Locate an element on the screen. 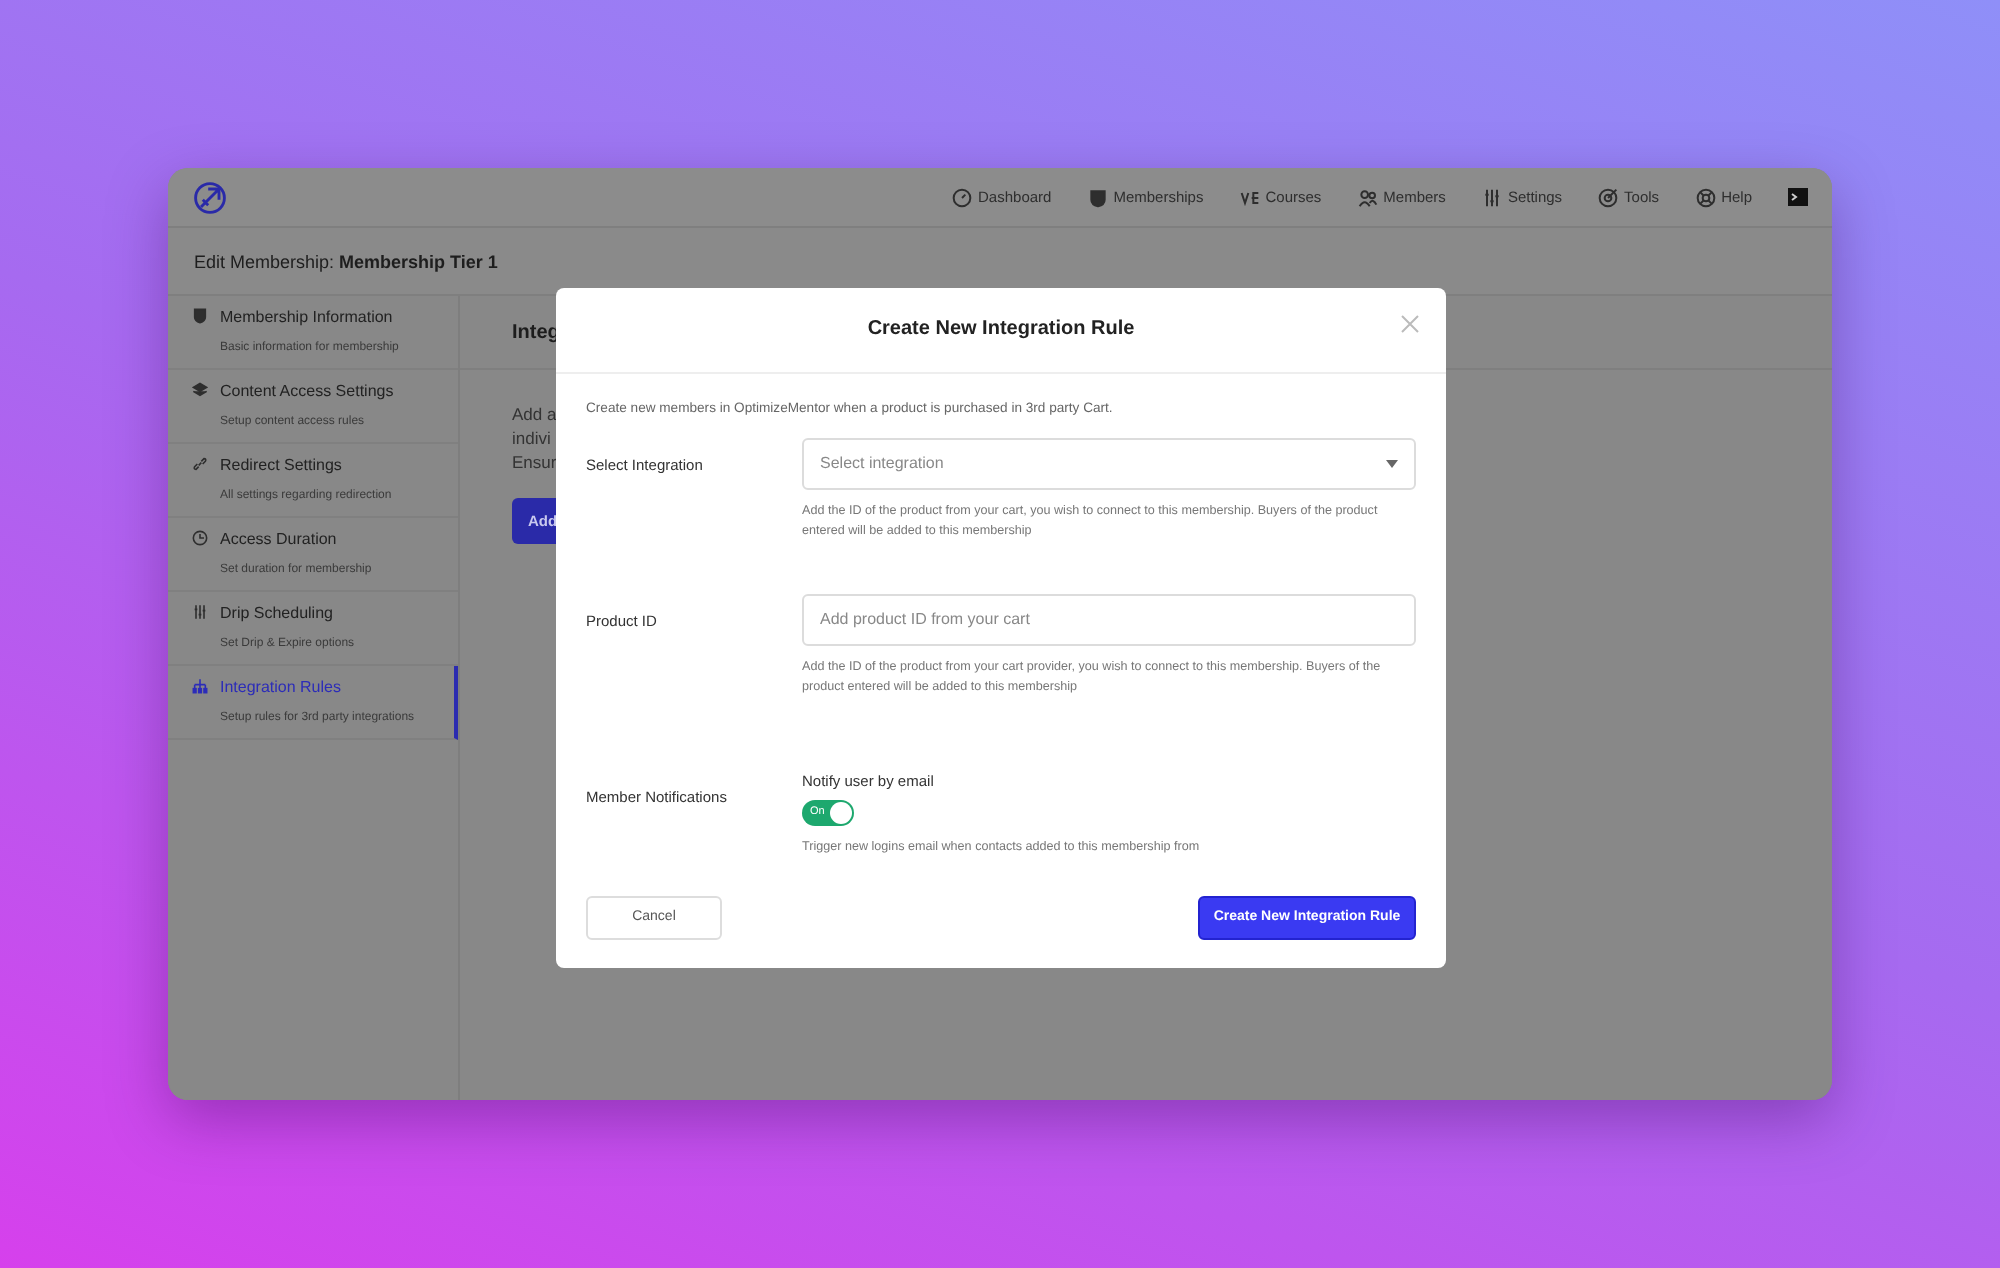 The image size is (2000, 1268). terminal-icon is located at coordinates (1798, 197).